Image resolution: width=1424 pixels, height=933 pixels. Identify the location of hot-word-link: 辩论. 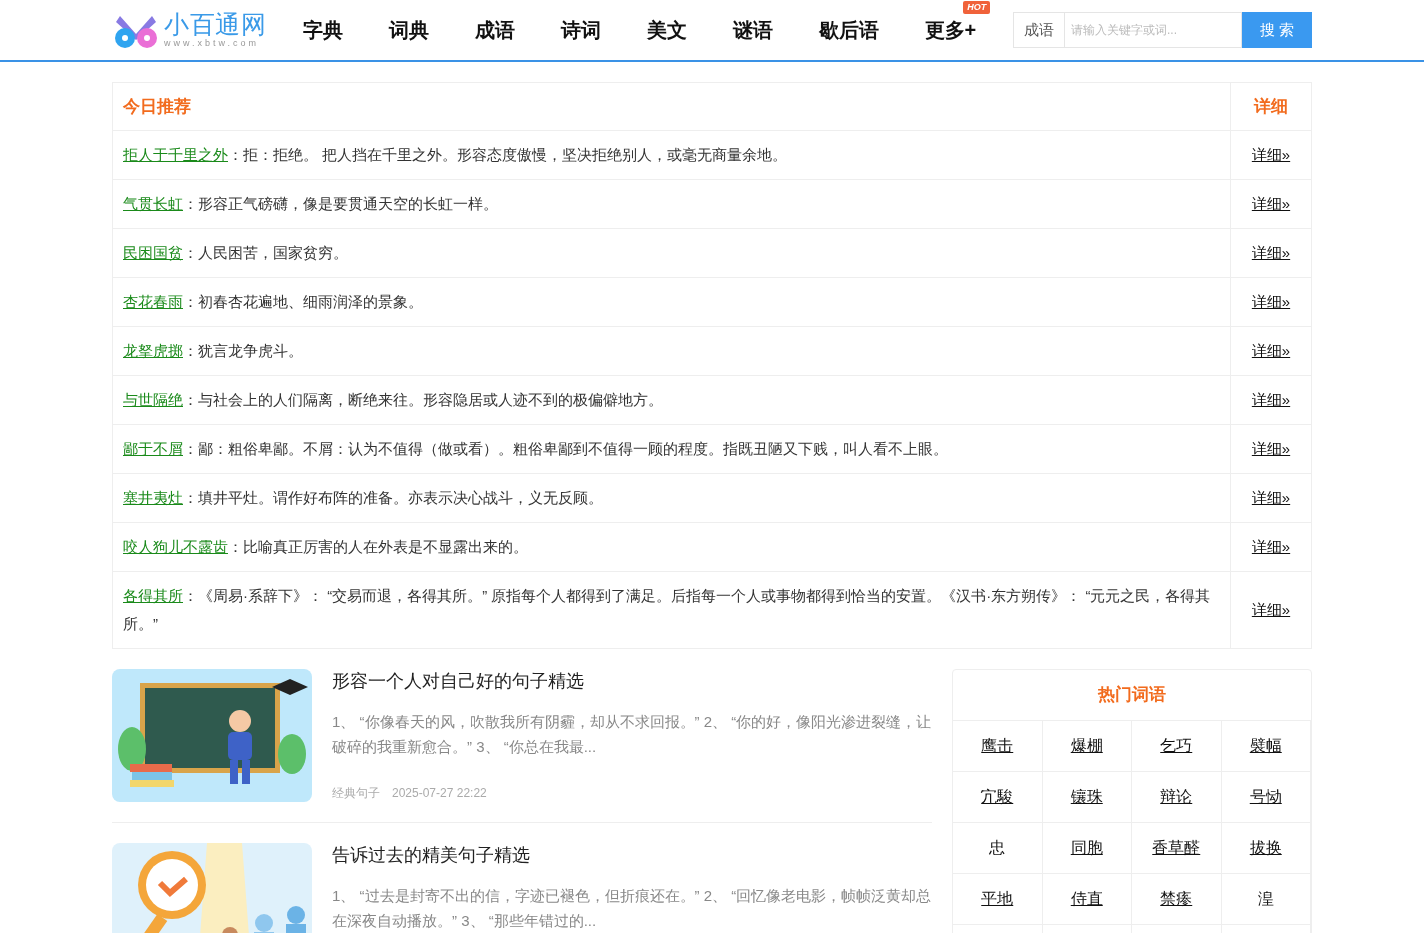
(1177, 797).